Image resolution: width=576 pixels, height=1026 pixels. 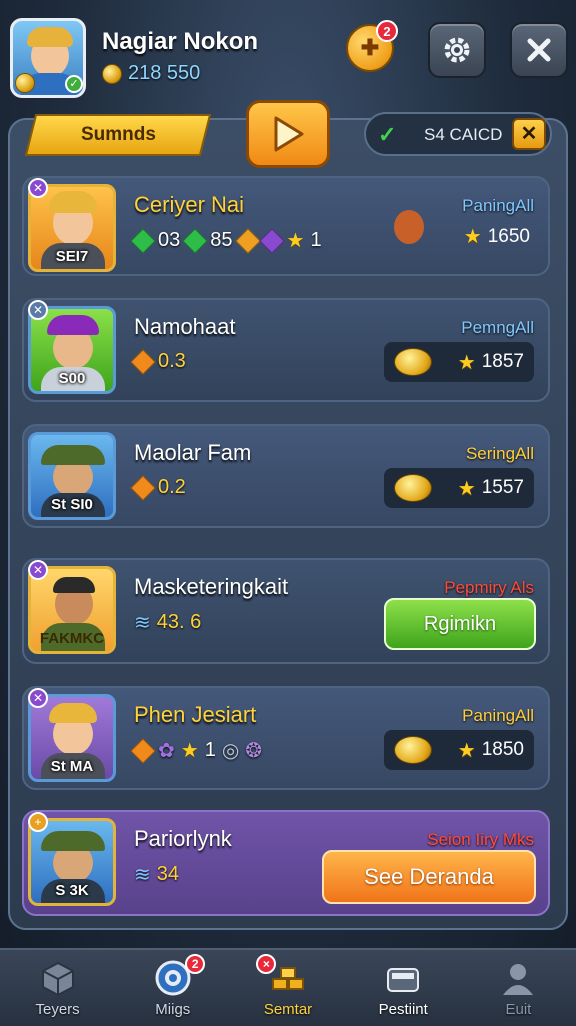 I want to click on settings-button, so click(x=457, y=50).